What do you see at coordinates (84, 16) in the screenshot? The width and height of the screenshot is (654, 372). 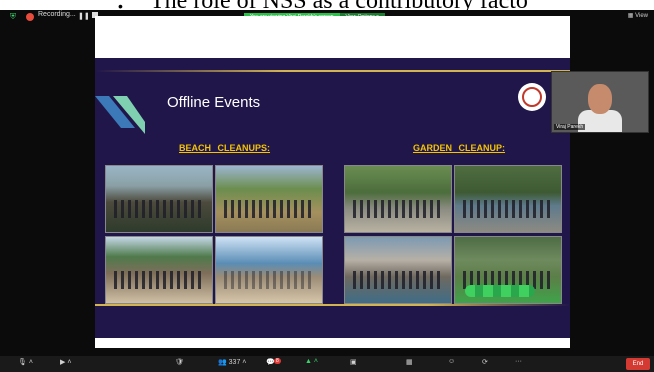 I see `pause-icon: ❚❚` at bounding box center [84, 16].